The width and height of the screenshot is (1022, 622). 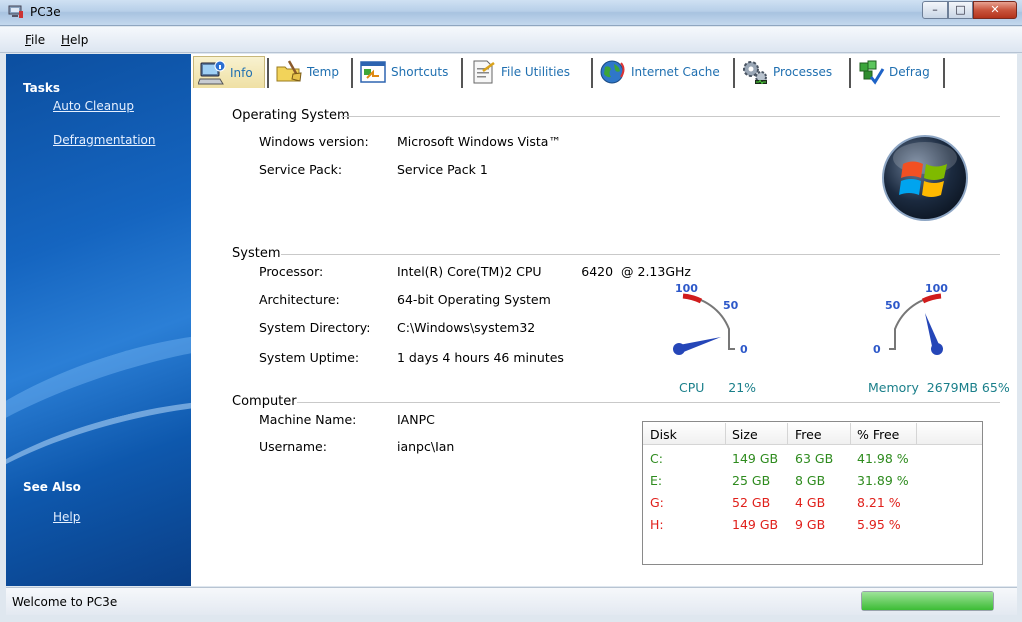 I want to click on help-link: Help, so click(x=66, y=517).